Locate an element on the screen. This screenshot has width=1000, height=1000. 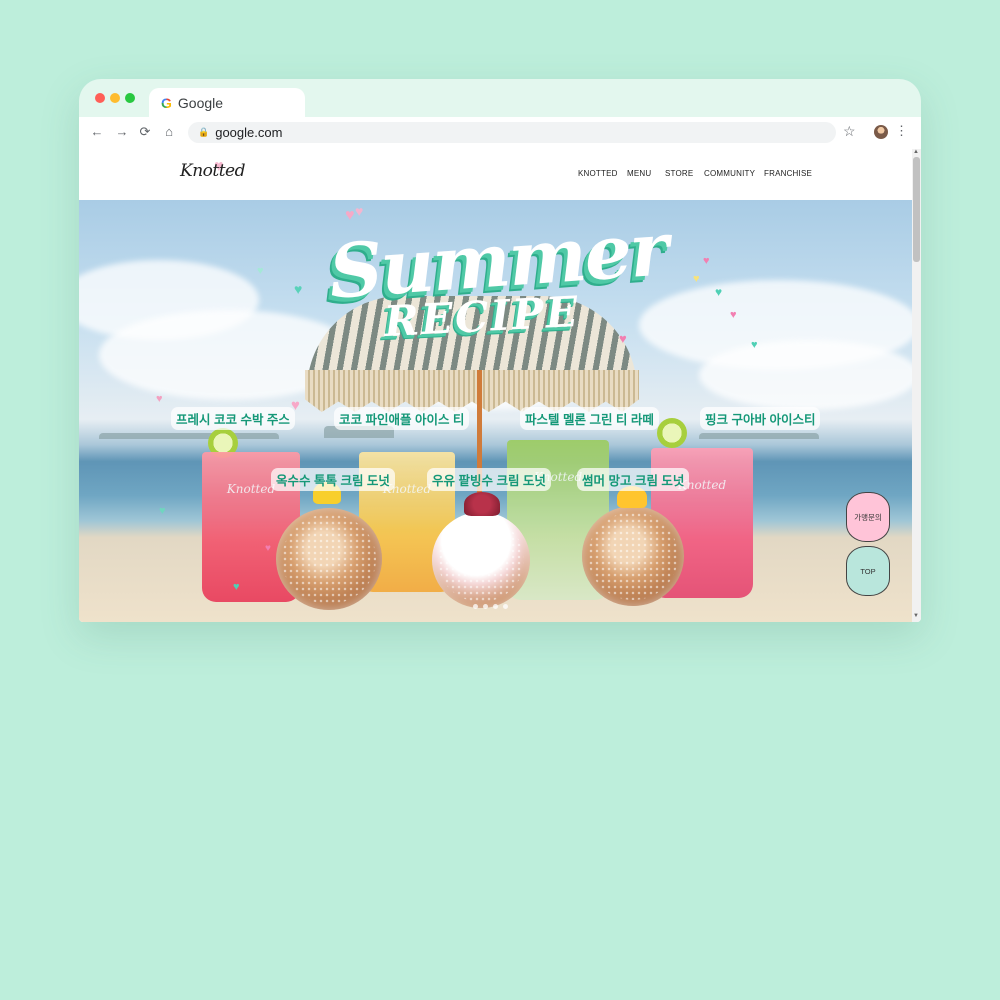
hero-subheadline: RECIPE is located at coordinates (481, 316).